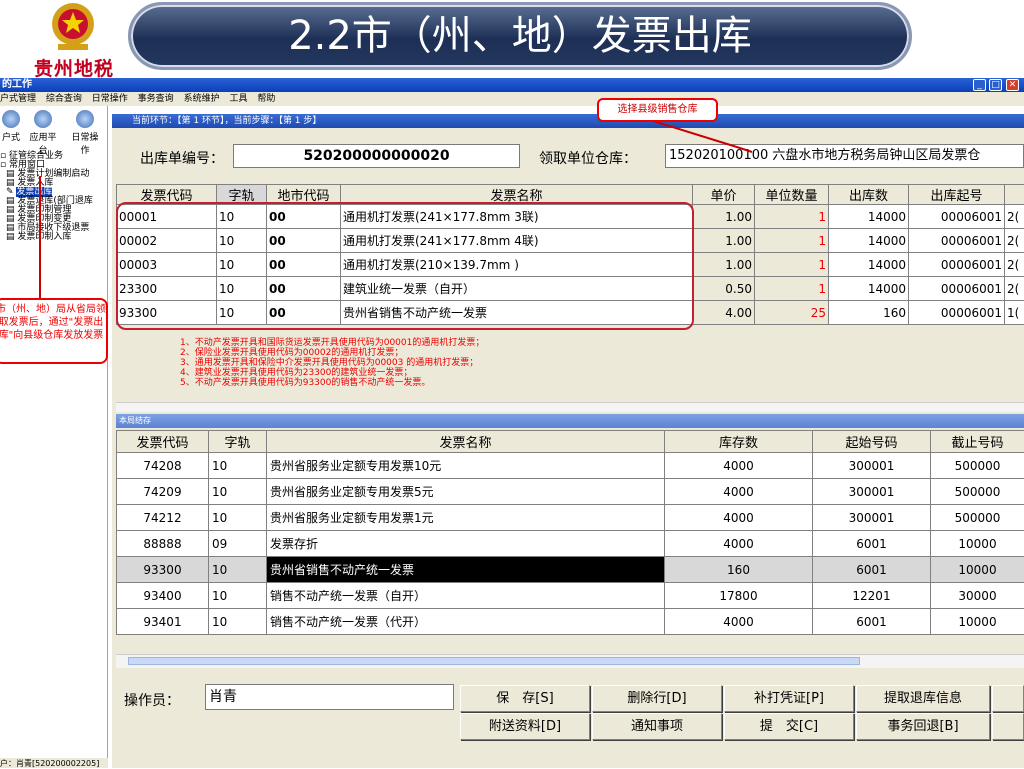  I want to click on column-header: 截止号码, so click(977, 442).